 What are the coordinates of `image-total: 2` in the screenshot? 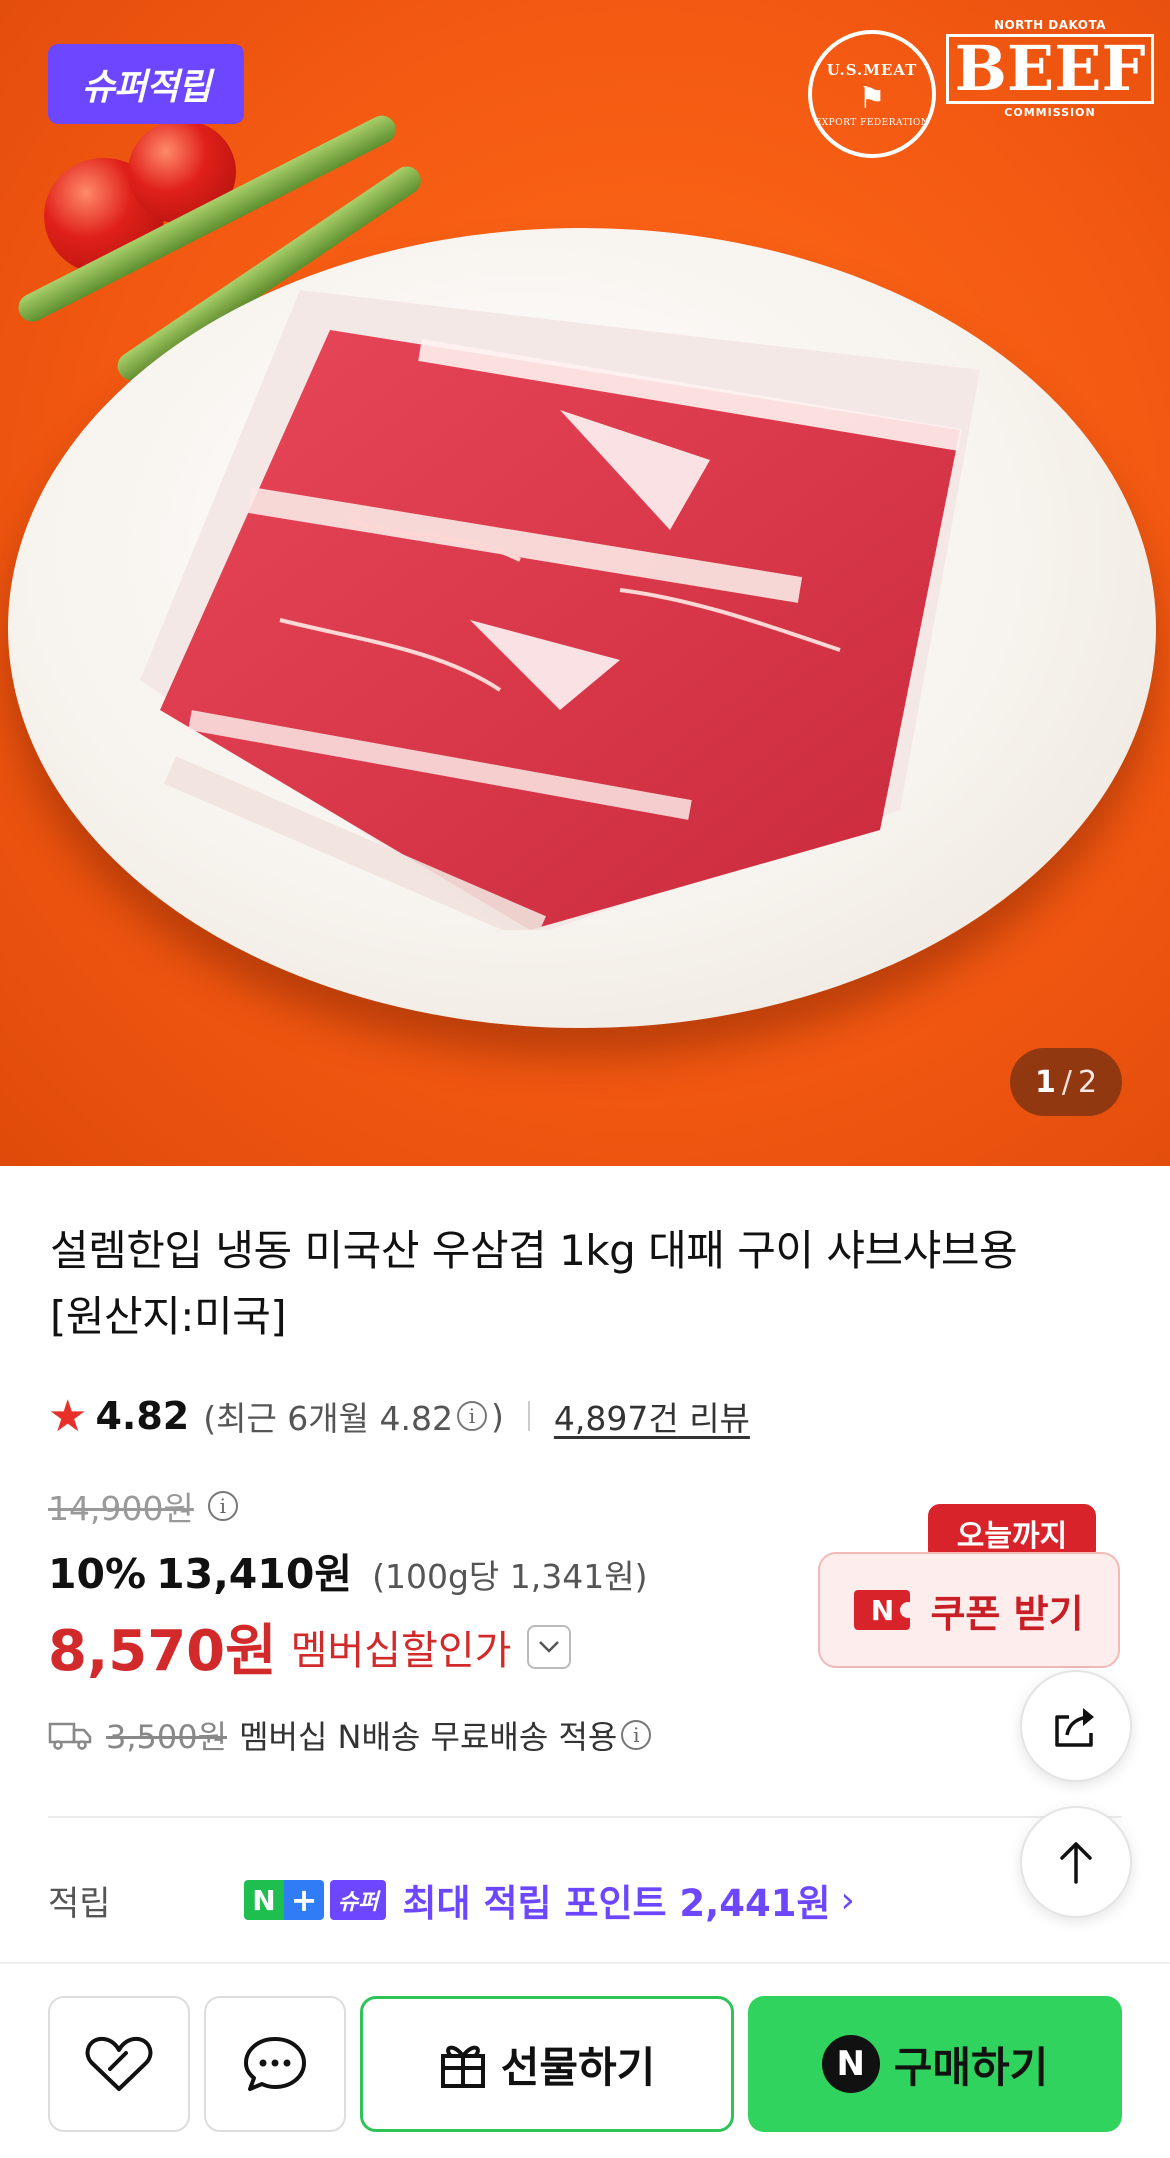 It's located at (1087, 1082).